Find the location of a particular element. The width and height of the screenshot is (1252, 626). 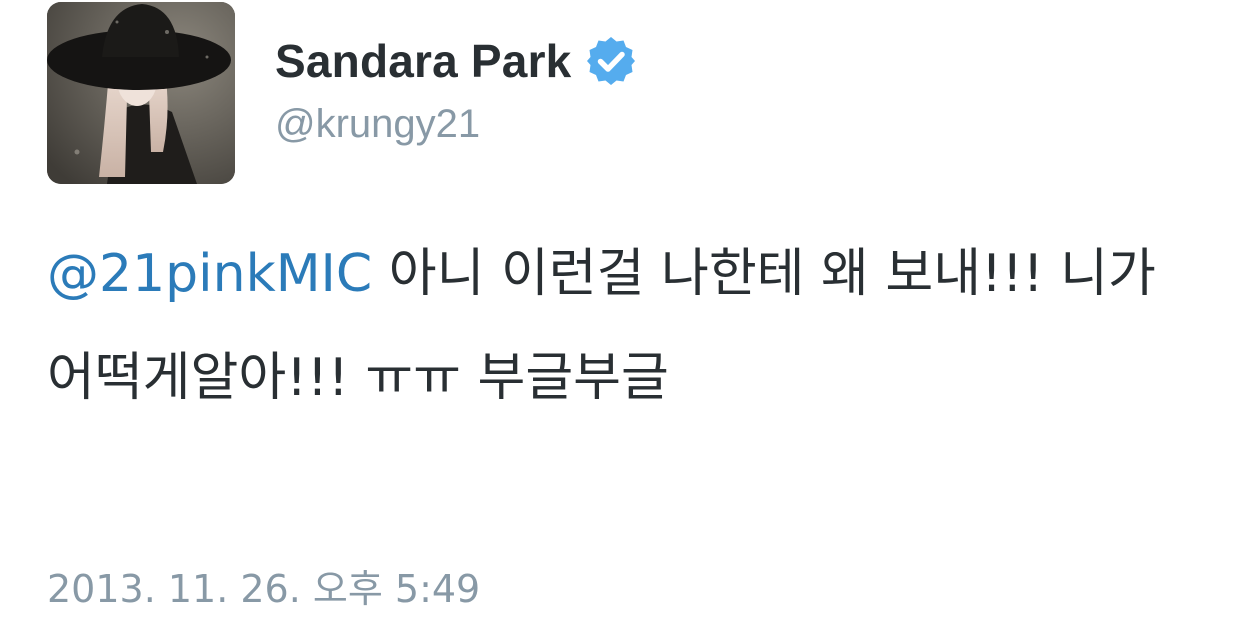

user-handle: @krungy21 is located at coordinates (377, 124).